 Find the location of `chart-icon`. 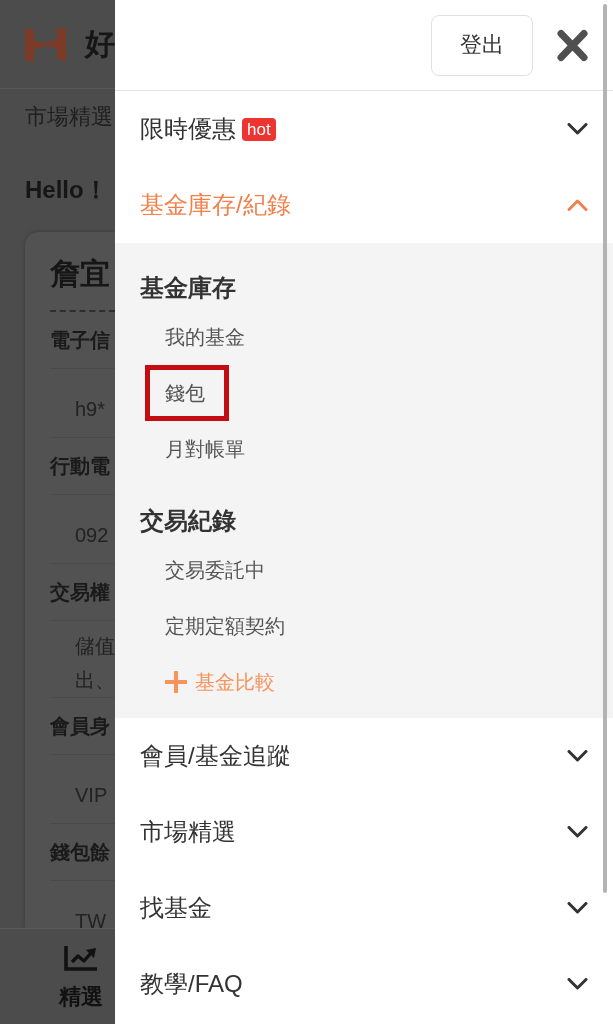

chart-icon is located at coordinates (81, 958).